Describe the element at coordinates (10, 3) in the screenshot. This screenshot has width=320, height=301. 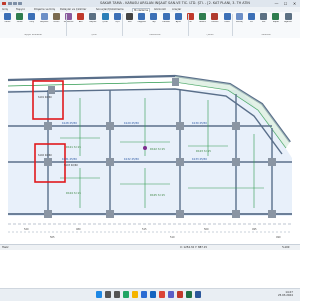
I see `save-icon` at that location.